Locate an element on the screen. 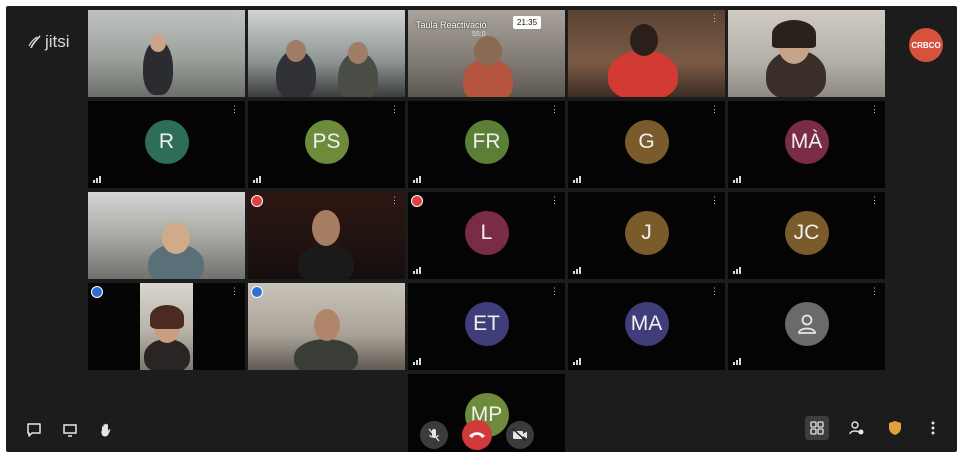 The height and width of the screenshot is (458, 963). participant-tile-avatar: R ⋮ is located at coordinates (166, 144).